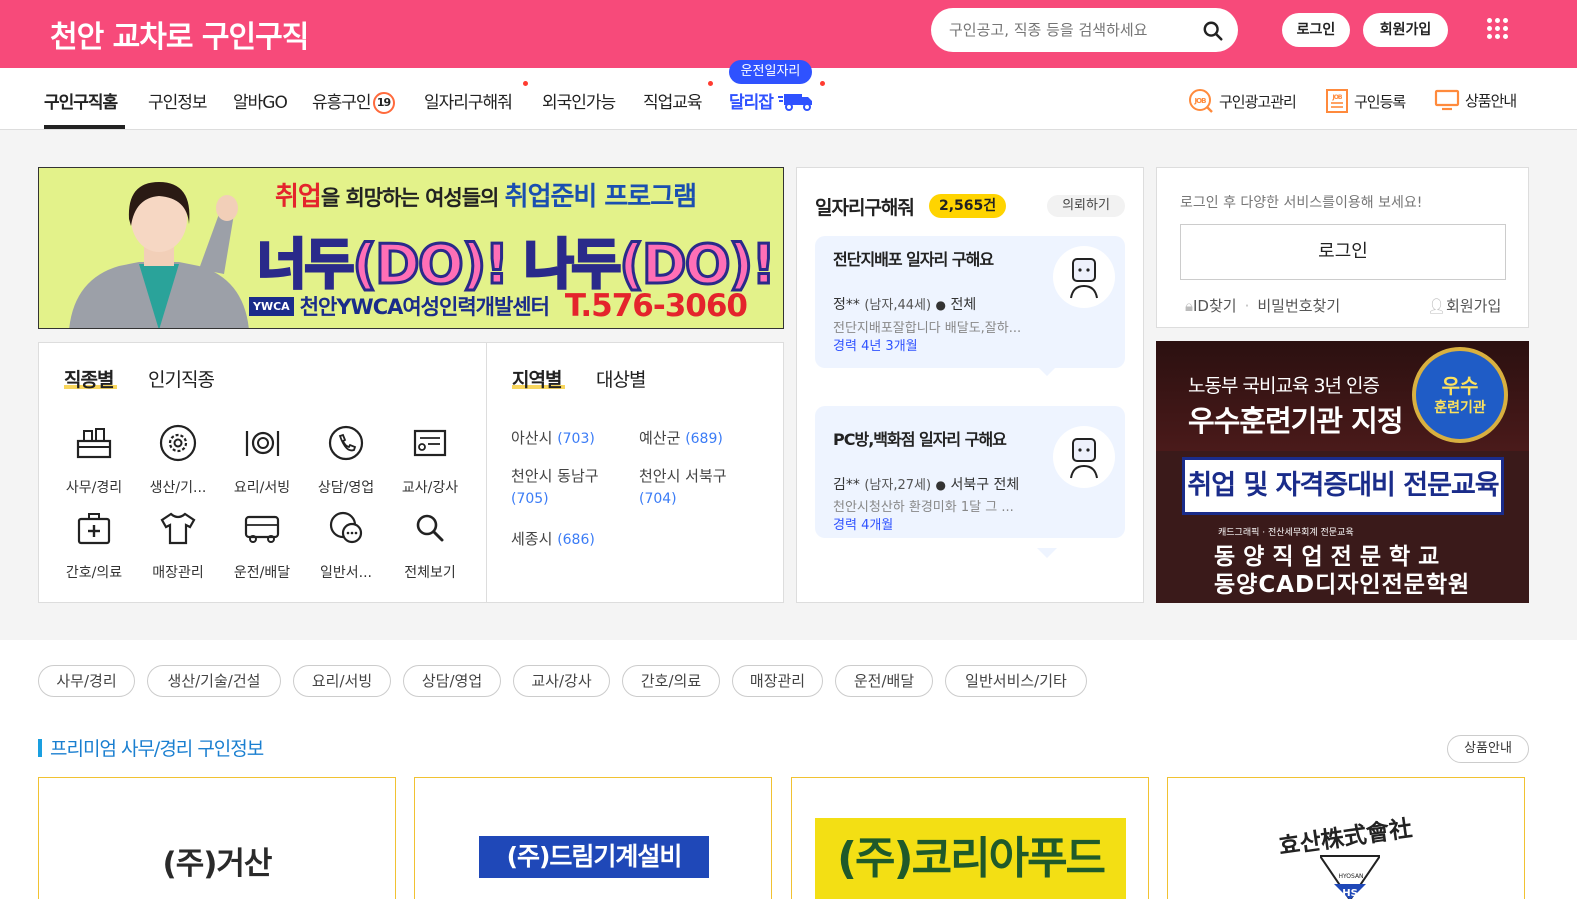 This screenshot has width=1577, height=899. What do you see at coordinates (214, 681) in the screenshot?
I see `chip-production: 생산/기술/건설` at bounding box center [214, 681].